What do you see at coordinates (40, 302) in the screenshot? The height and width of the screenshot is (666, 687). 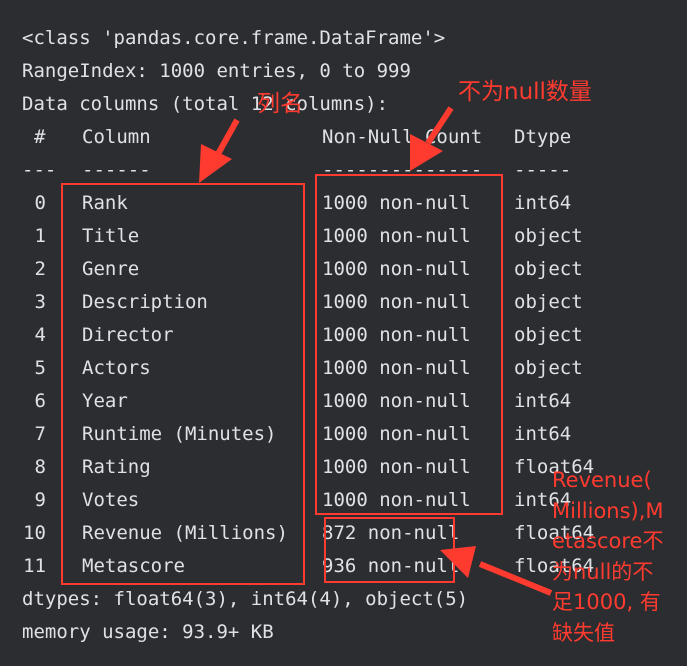 I see `row-num: 3` at bounding box center [40, 302].